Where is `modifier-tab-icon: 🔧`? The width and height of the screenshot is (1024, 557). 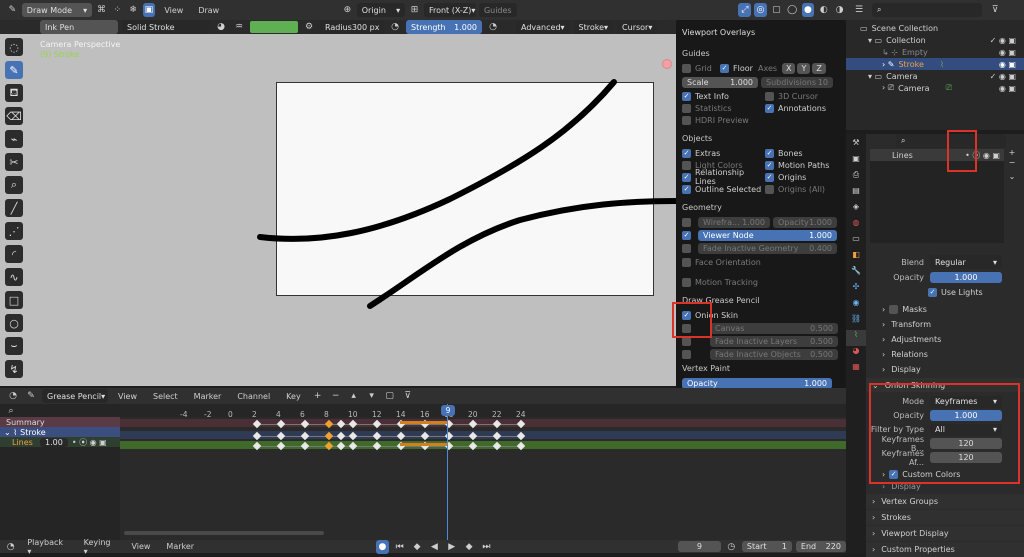
modifier-tab-icon: 🔧 is located at coordinates (856, 274).